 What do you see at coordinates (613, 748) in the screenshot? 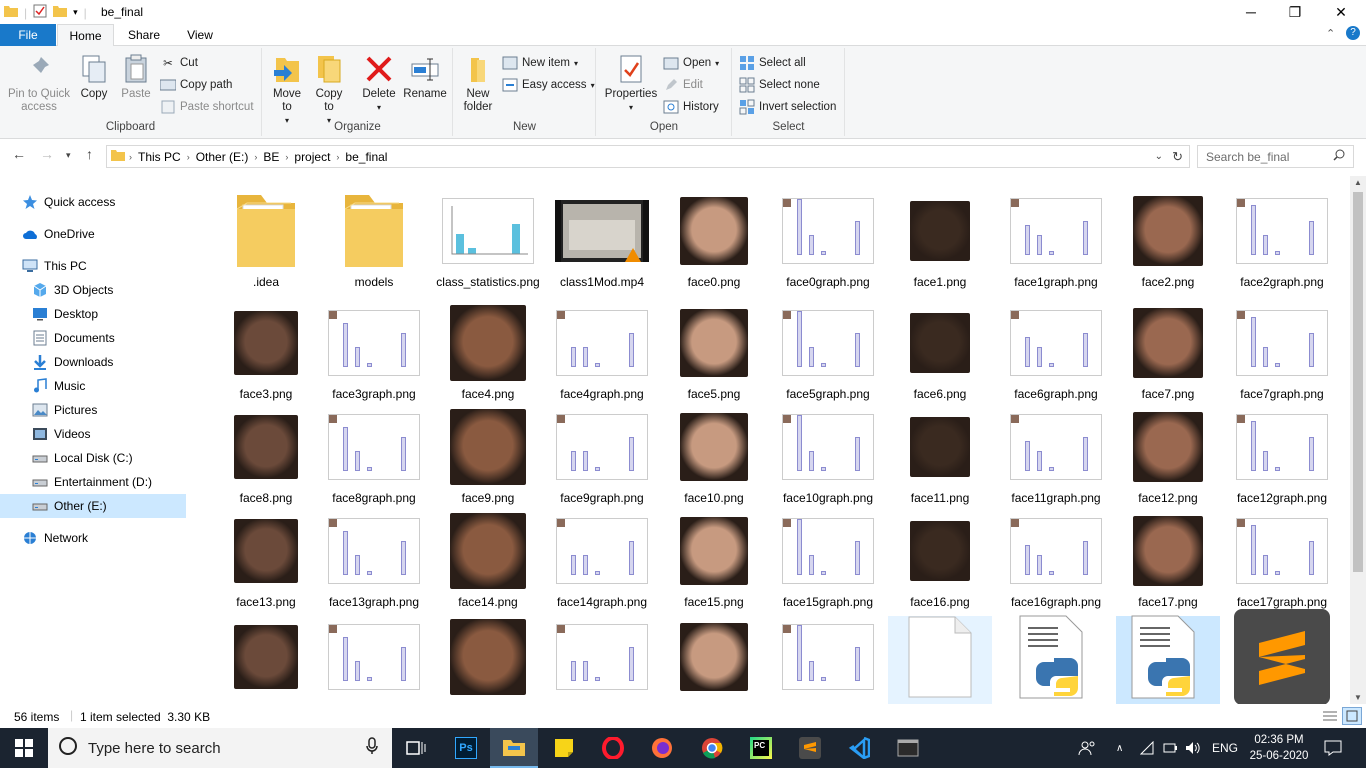
I see `opera-icon` at bounding box center [613, 748].